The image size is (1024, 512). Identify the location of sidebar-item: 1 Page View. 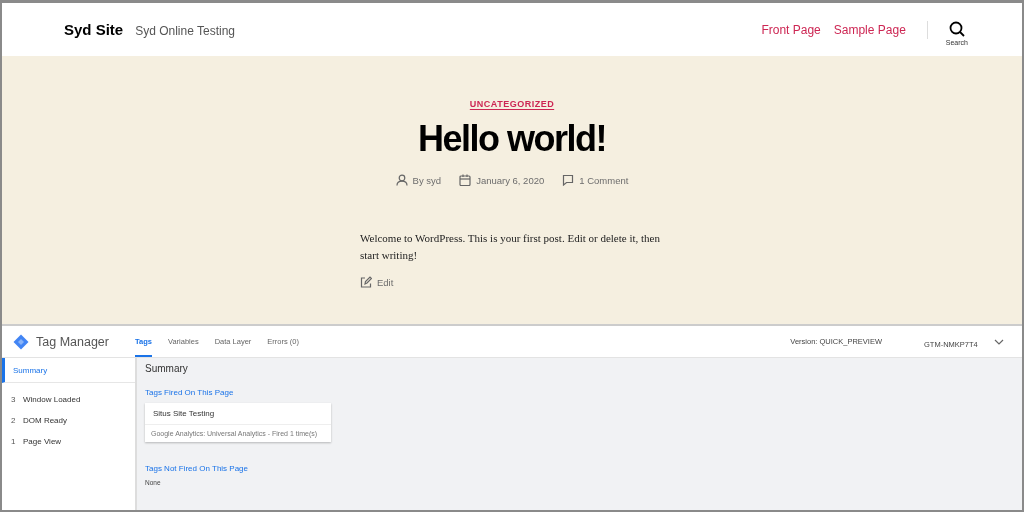
(68, 441).